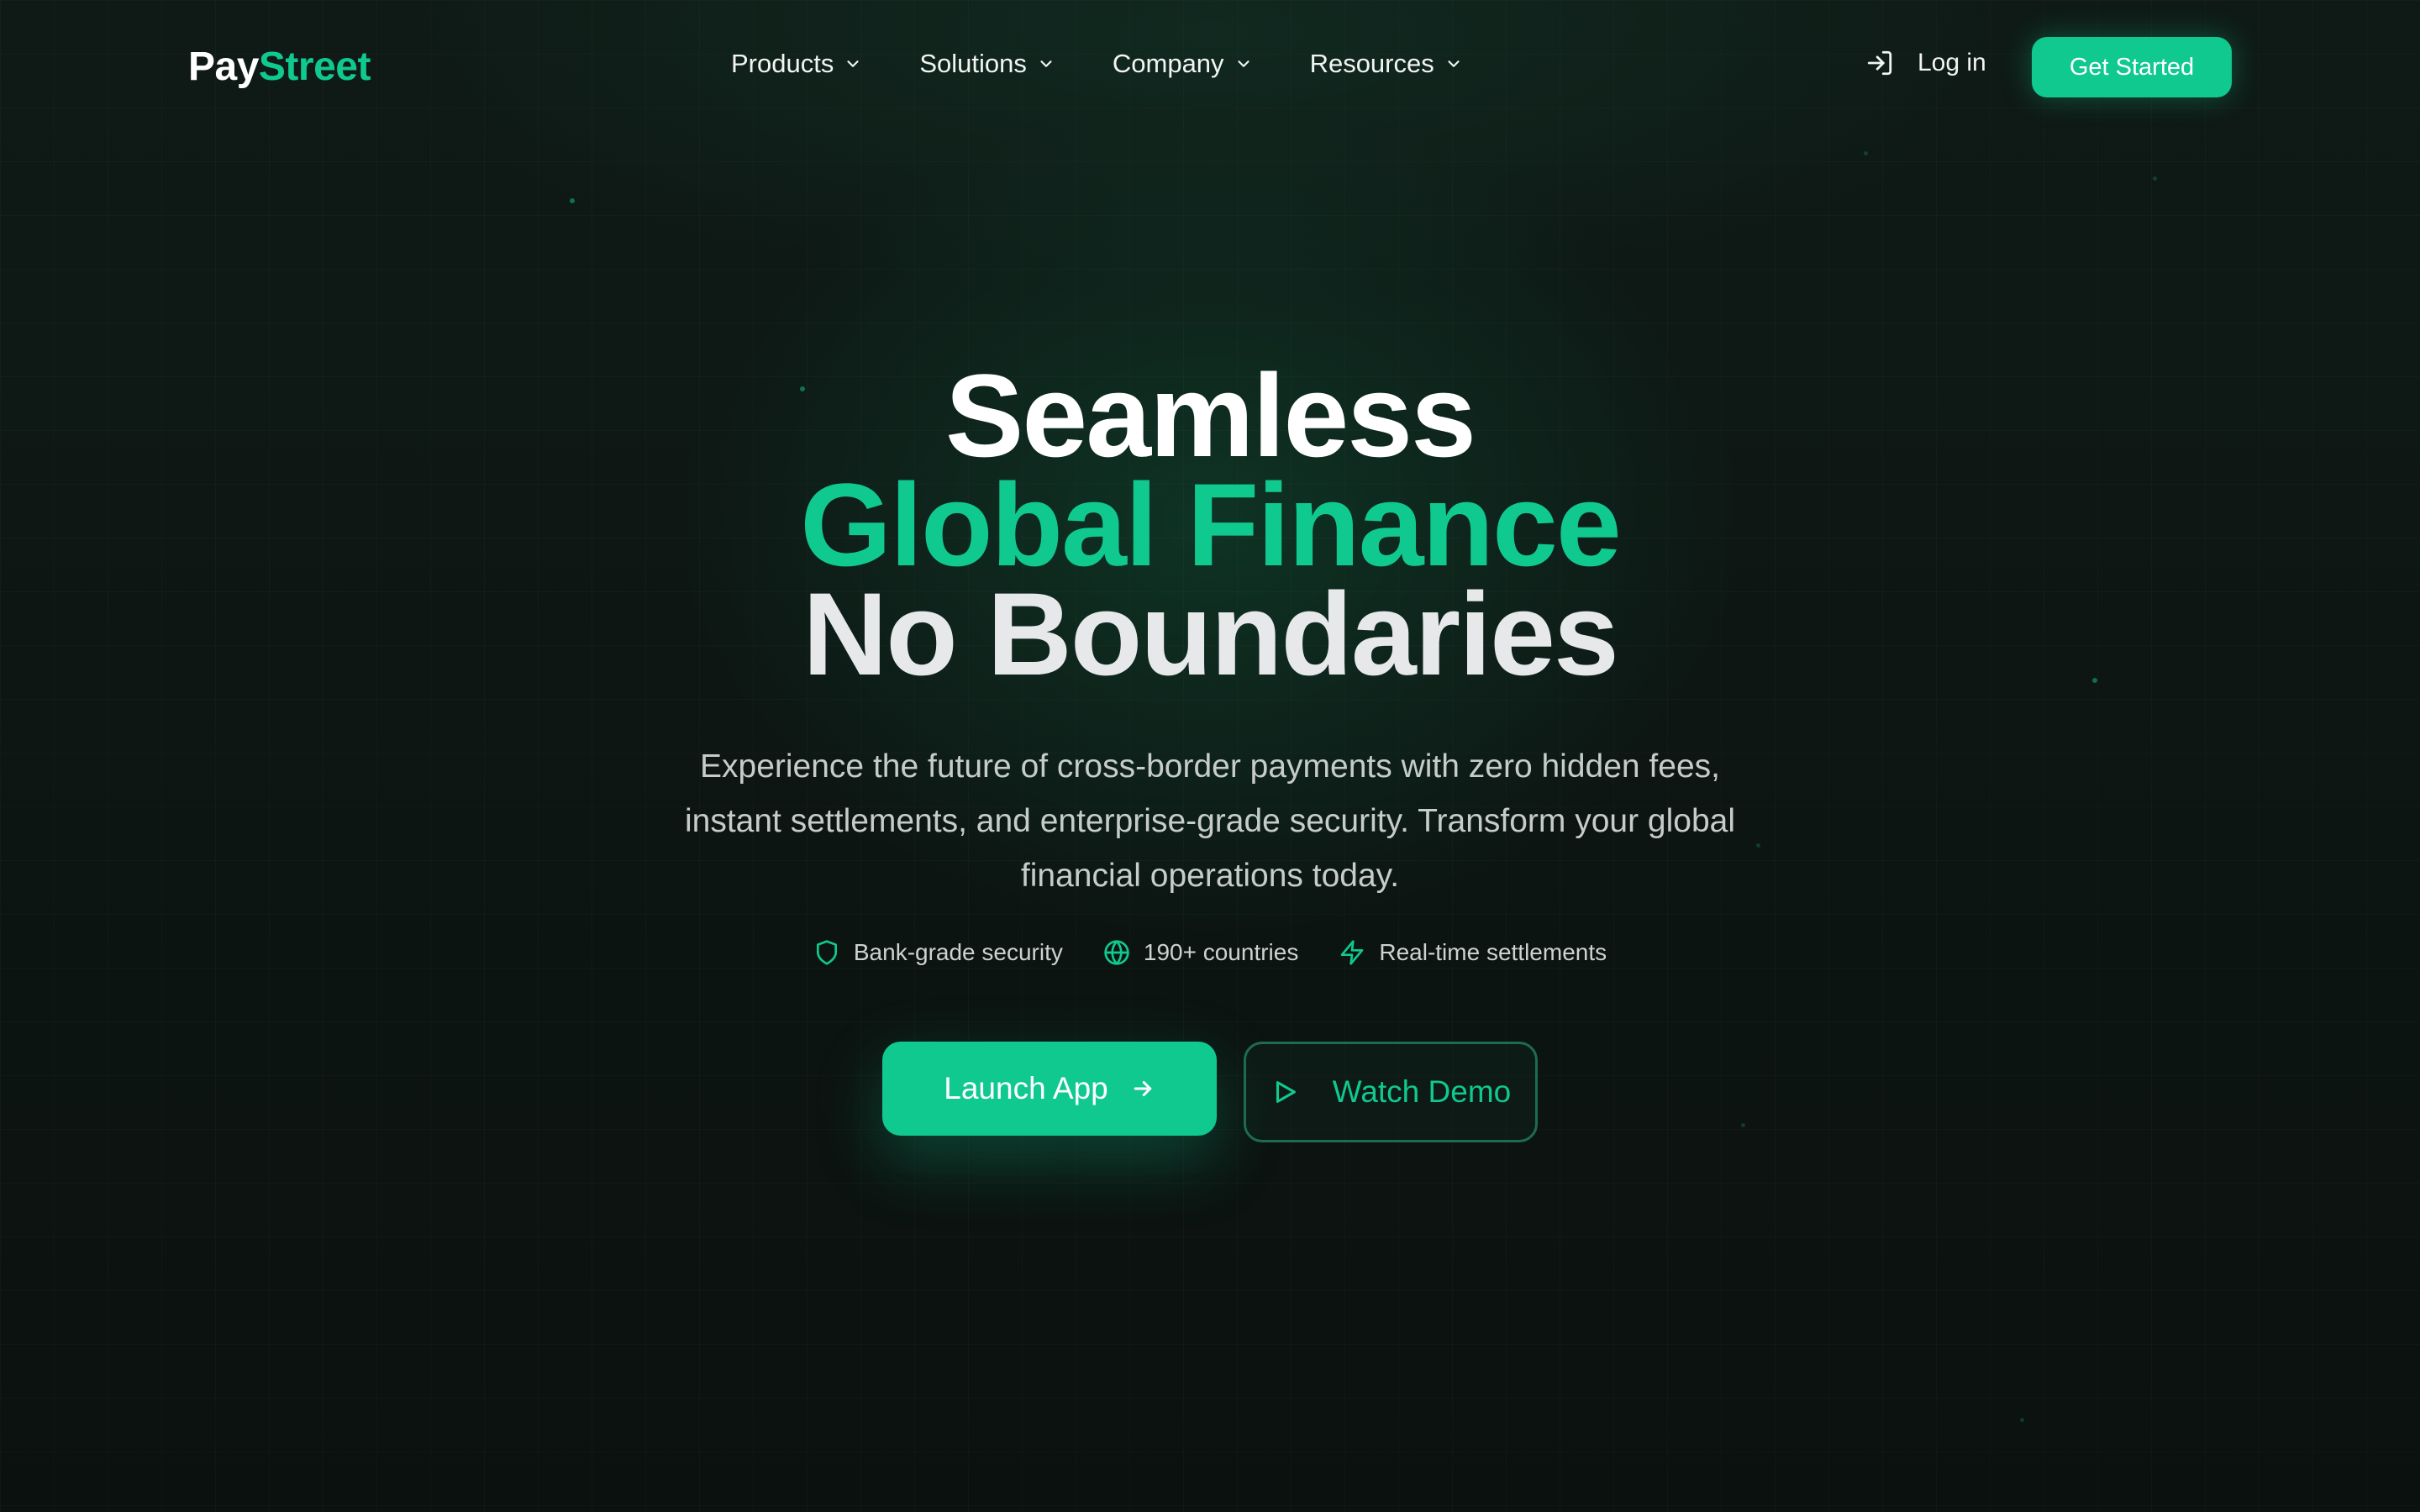 Image resolution: width=2420 pixels, height=1512 pixels. I want to click on nav-item-label: Resources, so click(1372, 63).